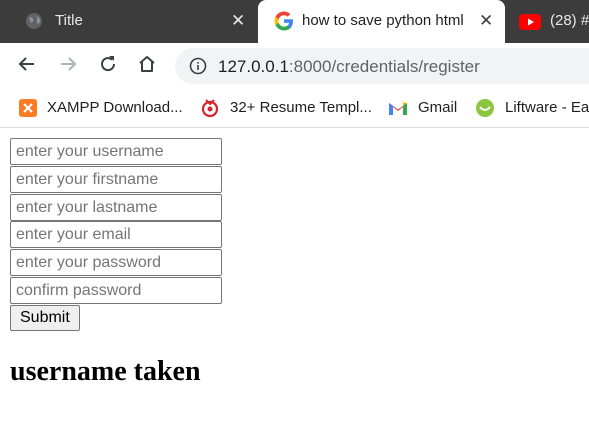 Image resolution: width=589 pixels, height=443 pixels. I want to click on tab-google-search: how to save python html ✕, so click(381, 21).